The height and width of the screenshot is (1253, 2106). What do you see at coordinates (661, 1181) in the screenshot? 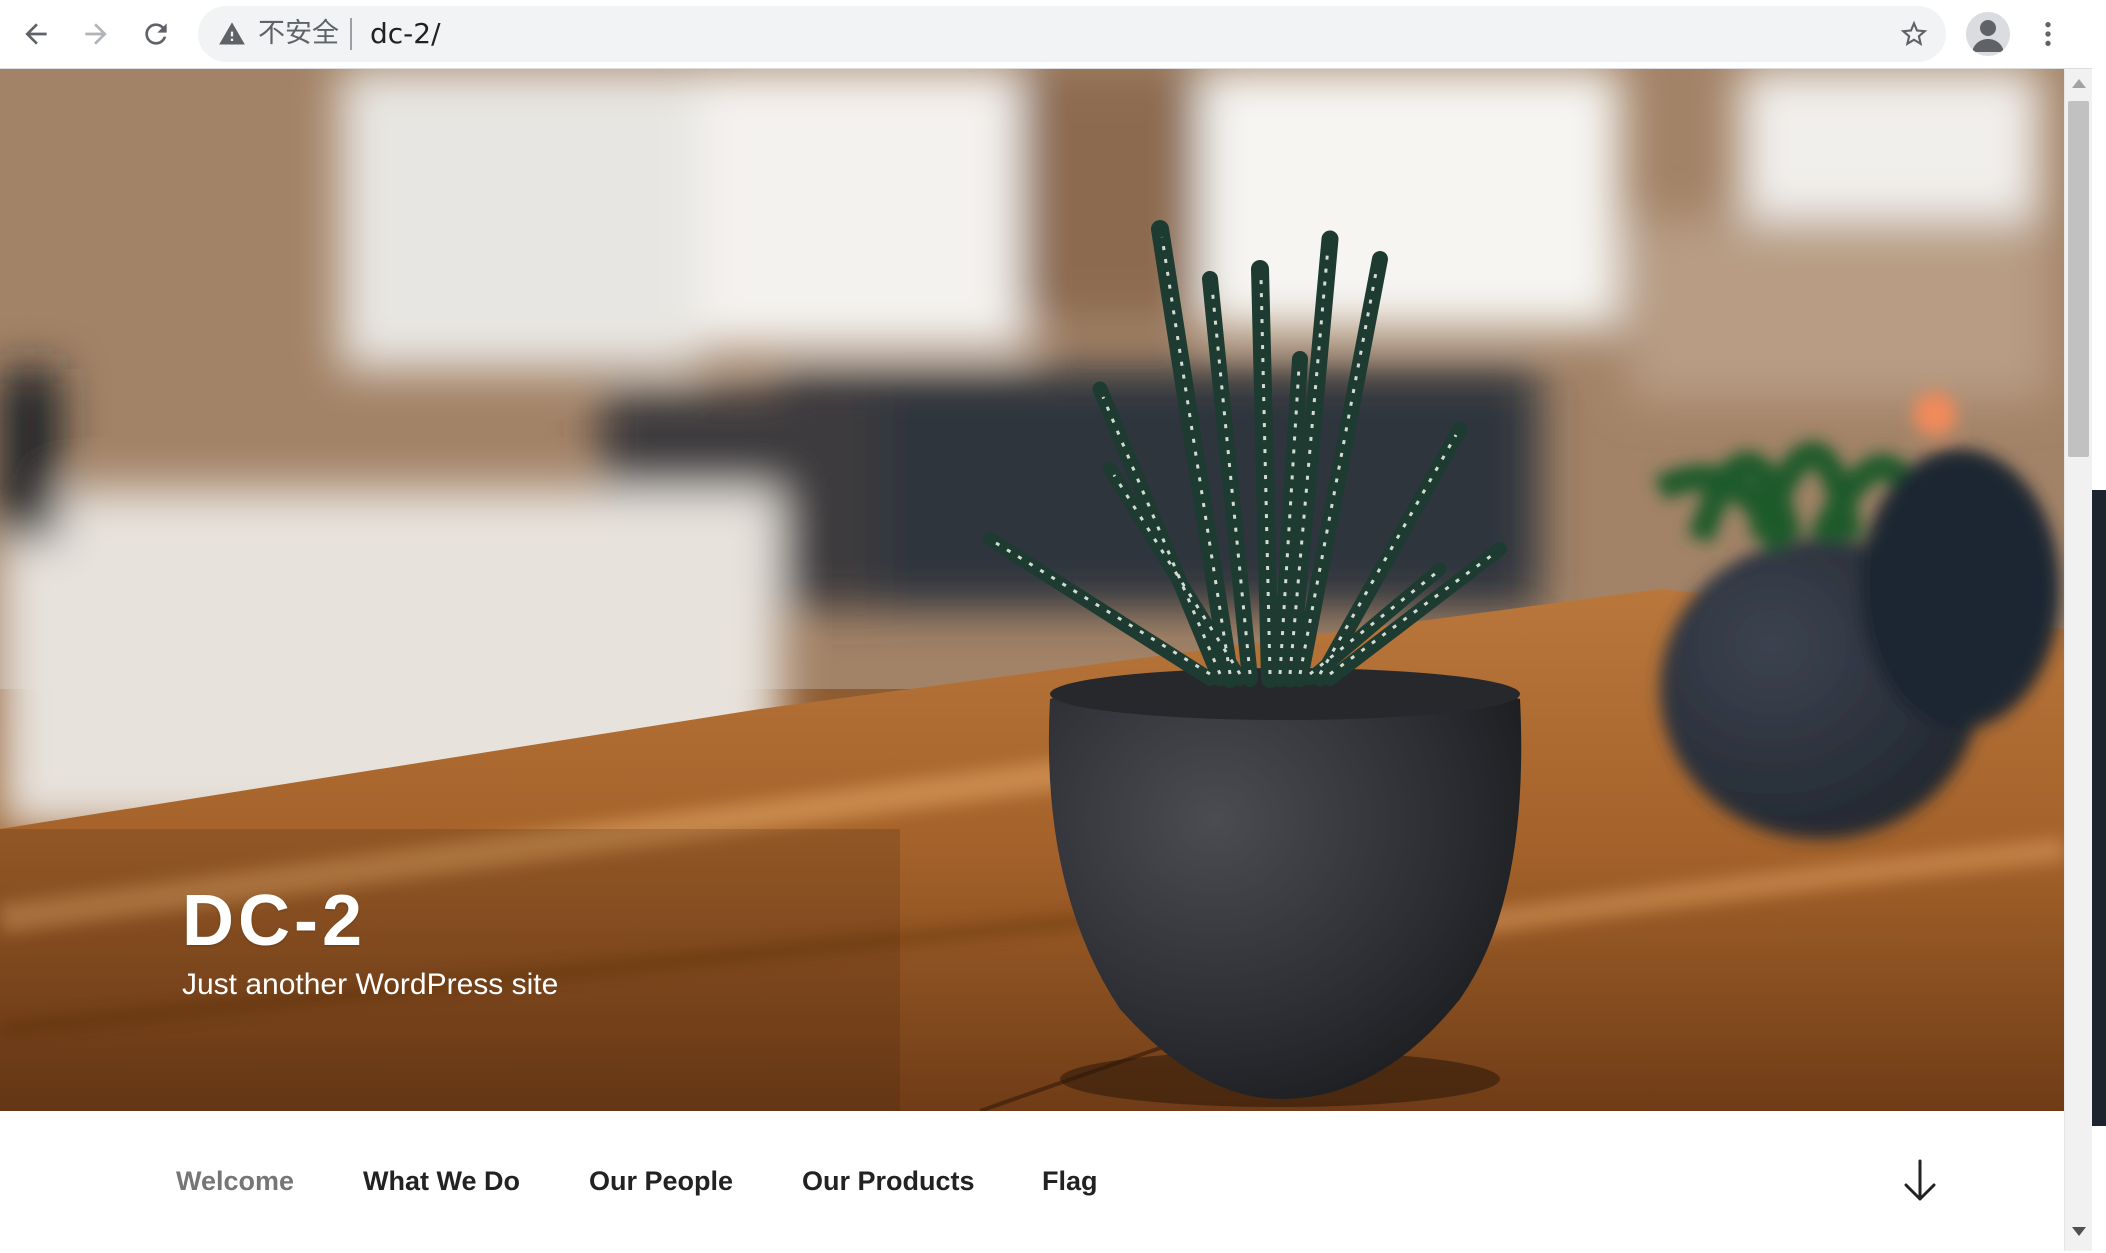
I see `nav-item-our-people: Our People` at bounding box center [661, 1181].